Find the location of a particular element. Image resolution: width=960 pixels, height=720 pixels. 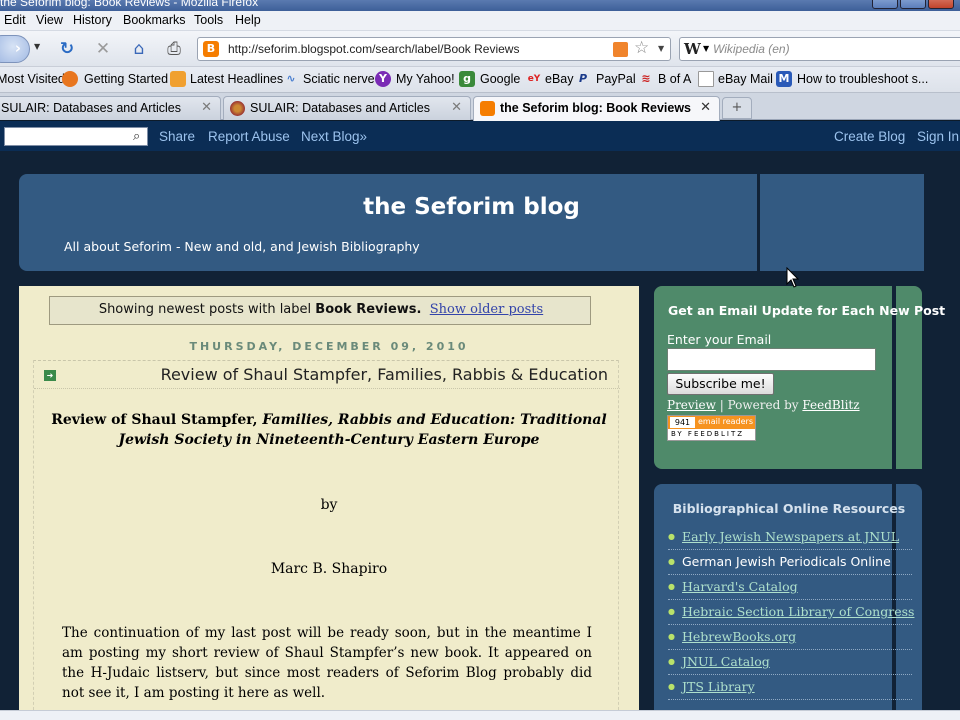

stop-icon: ✕ is located at coordinates (103, 49).